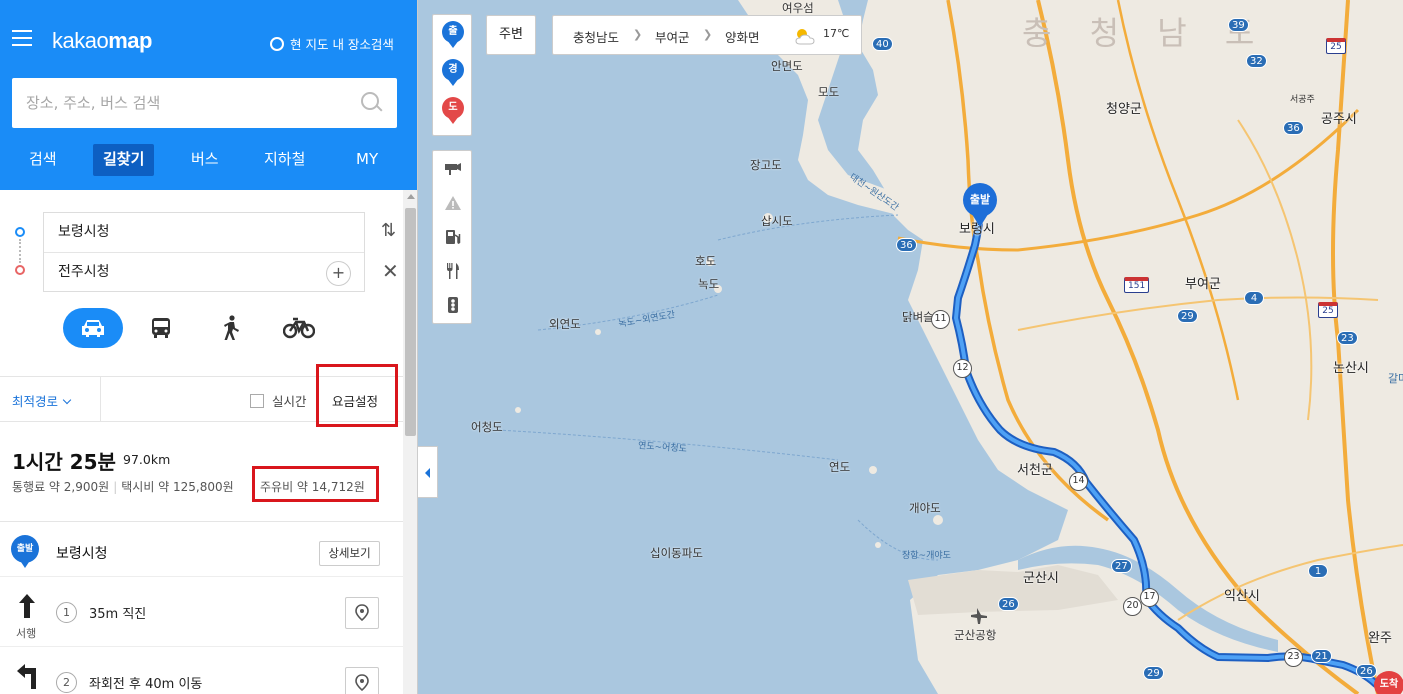 Image resolution: width=1403 pixels, height=694 pixels. Describe the element at coordinates (1124, 109) in the screenshot. I see `place-label: 청양군` at that location.